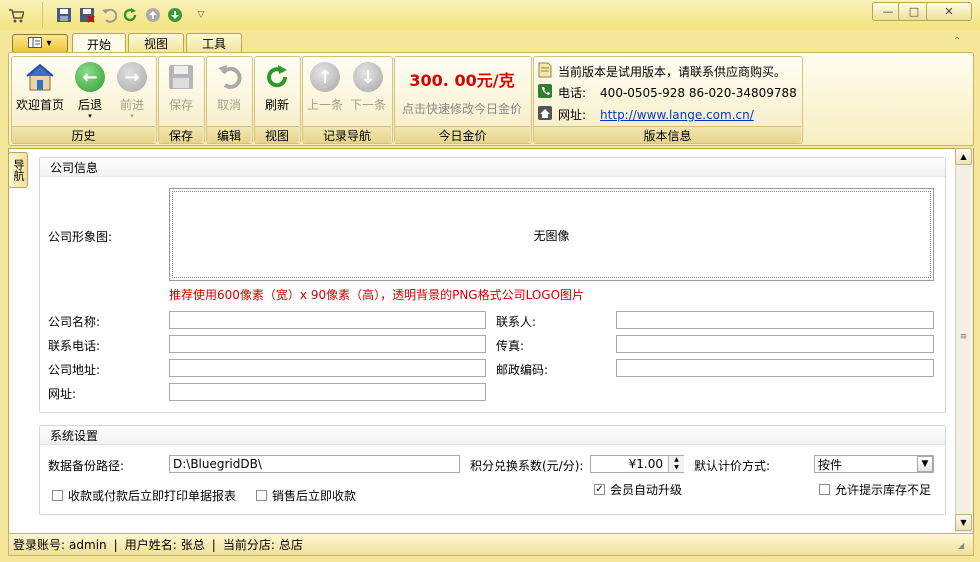 Image resolution: width=980 pixels, height=562 pixels. What do you see at coordinates (667, 134) in the screenshot?
I see `group-label-version-info: 版本信息` at bounding box center [667, 134].